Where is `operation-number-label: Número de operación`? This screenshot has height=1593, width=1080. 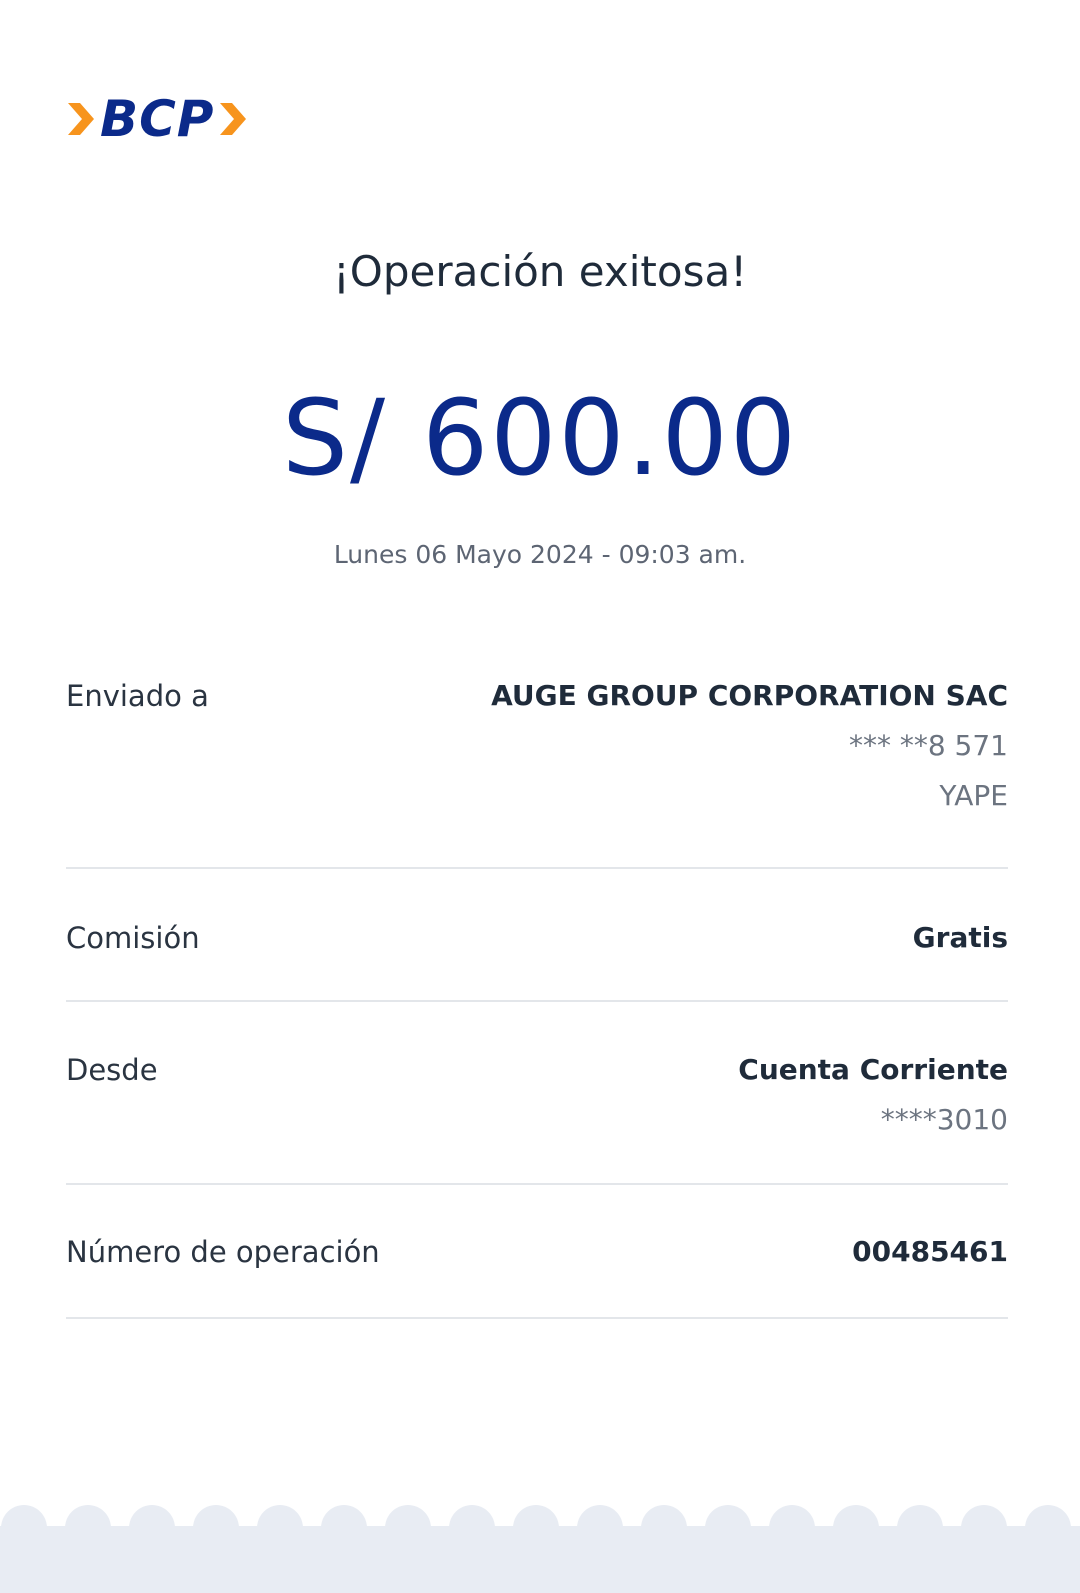 operation-number-label: Número de operación is located at coordinates (223, 1252).